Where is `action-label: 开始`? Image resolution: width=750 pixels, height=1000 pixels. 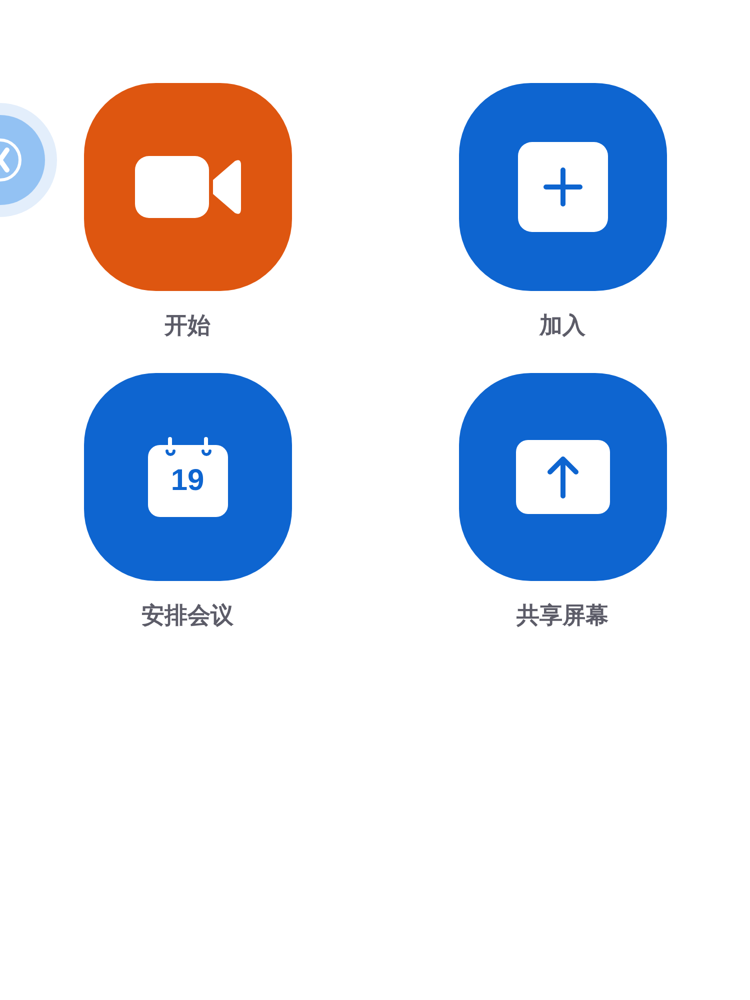 action-label: 开始 is located at coordinates (187, 326).